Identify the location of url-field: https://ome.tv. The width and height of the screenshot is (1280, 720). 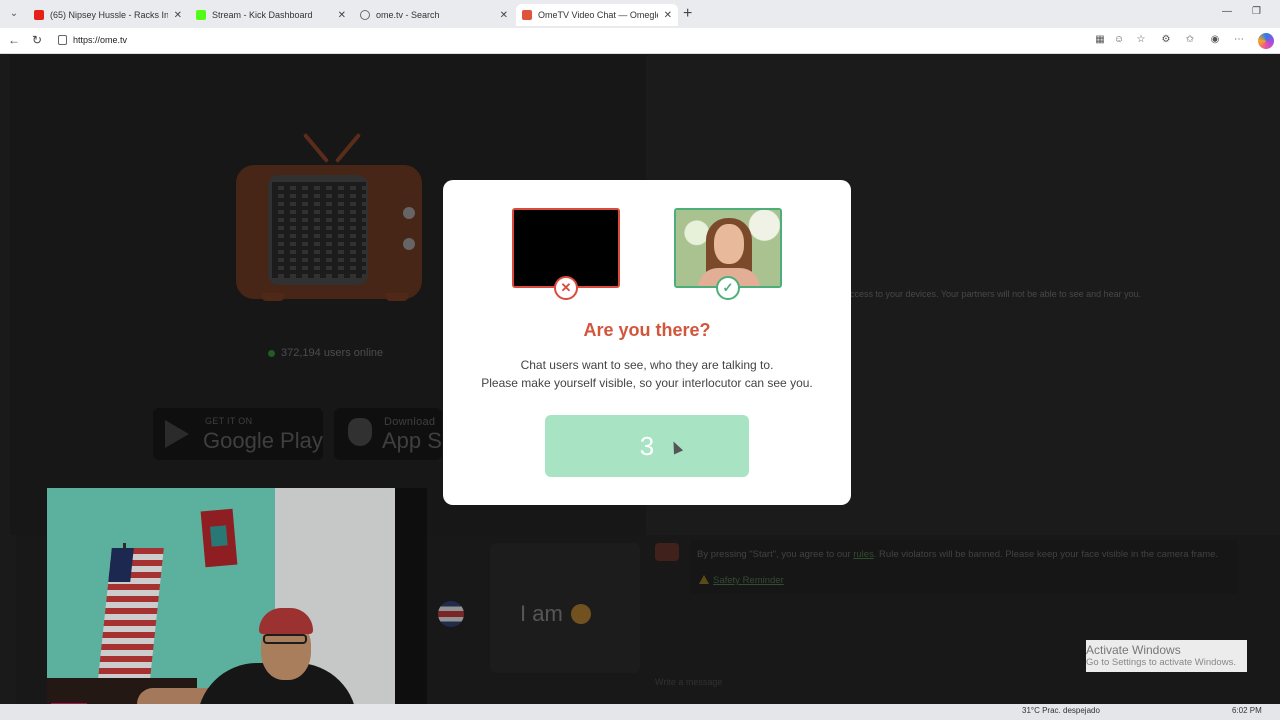
(100, 40).